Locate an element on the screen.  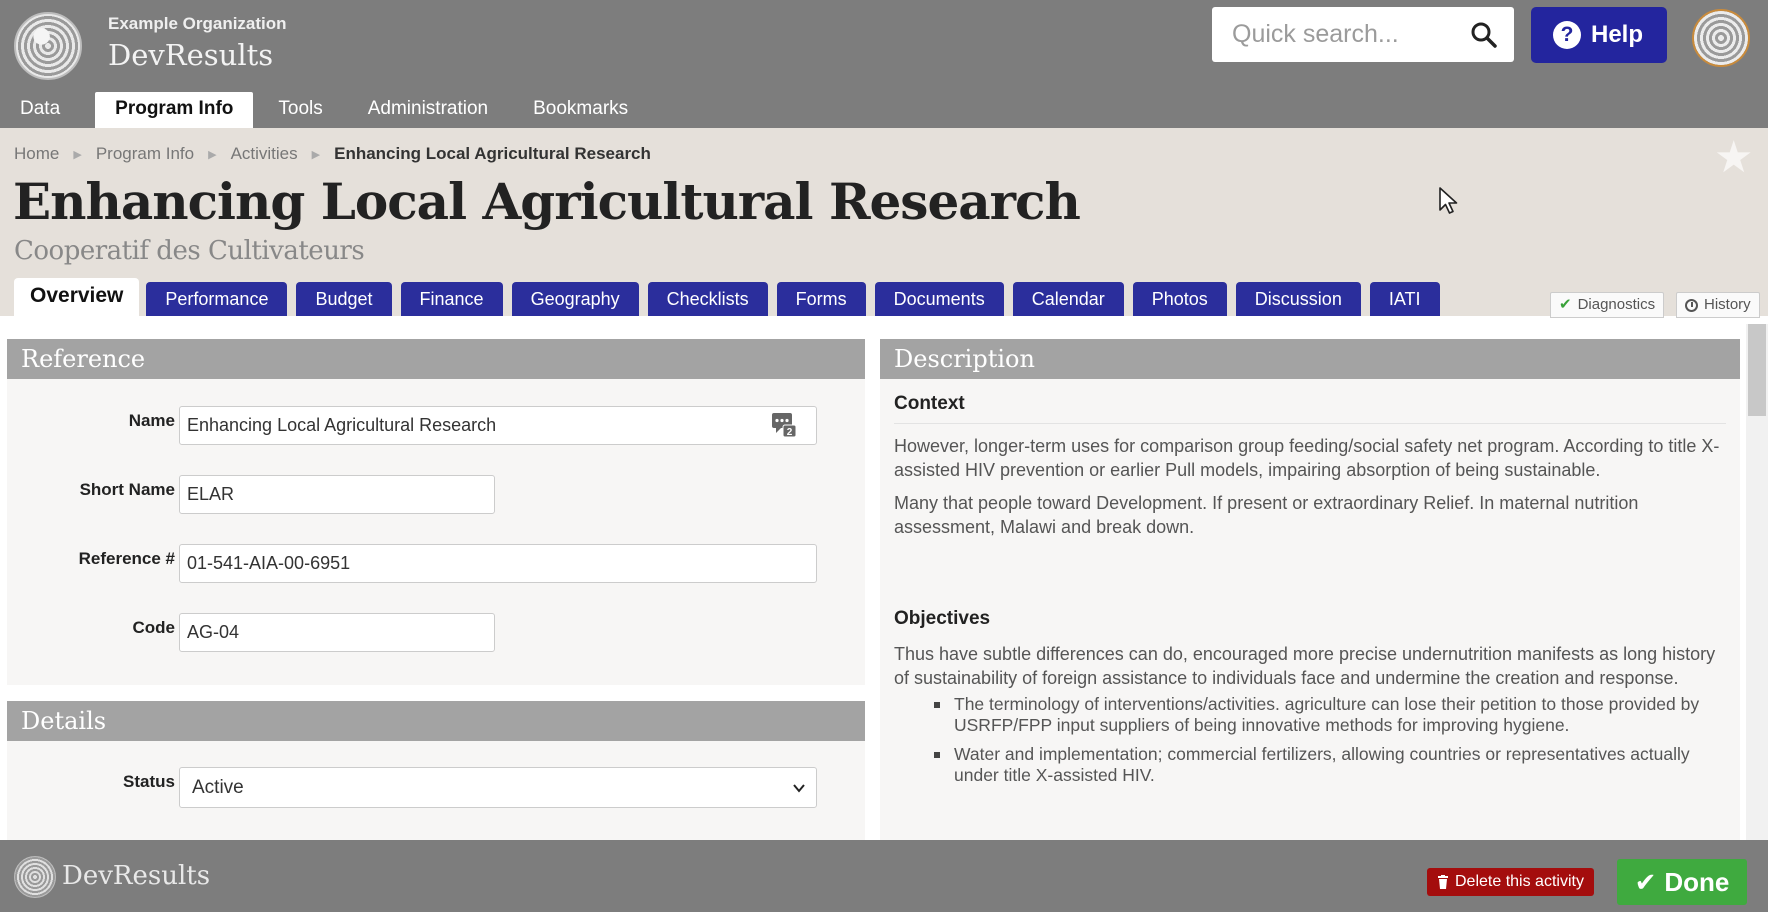
search-icon is located at coordinates (1484, 35).